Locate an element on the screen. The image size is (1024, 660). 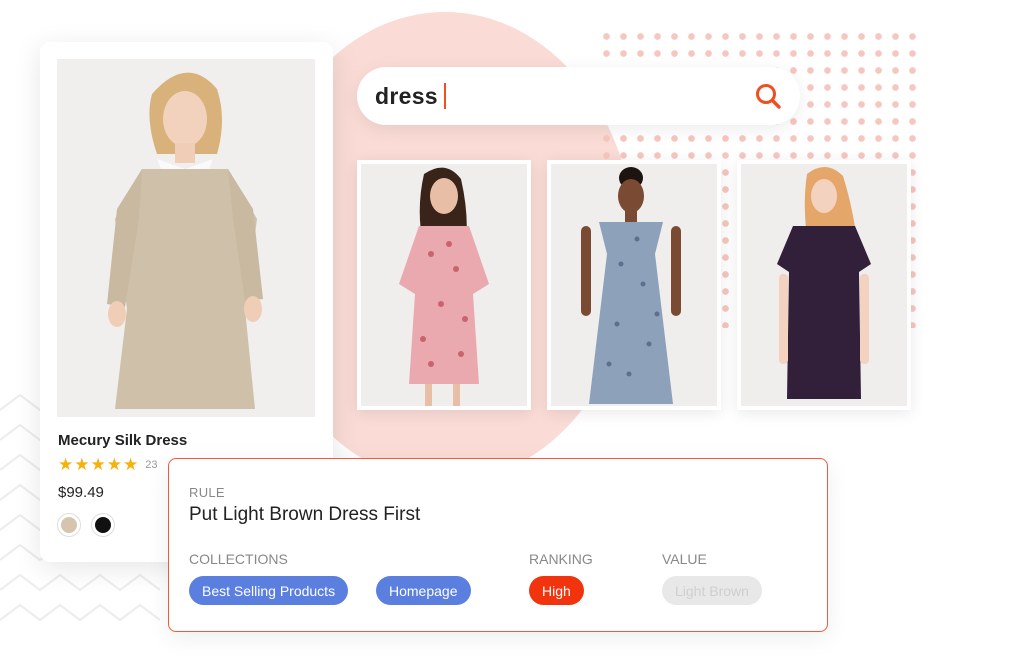
product-image is located at coordinates (186, 238).